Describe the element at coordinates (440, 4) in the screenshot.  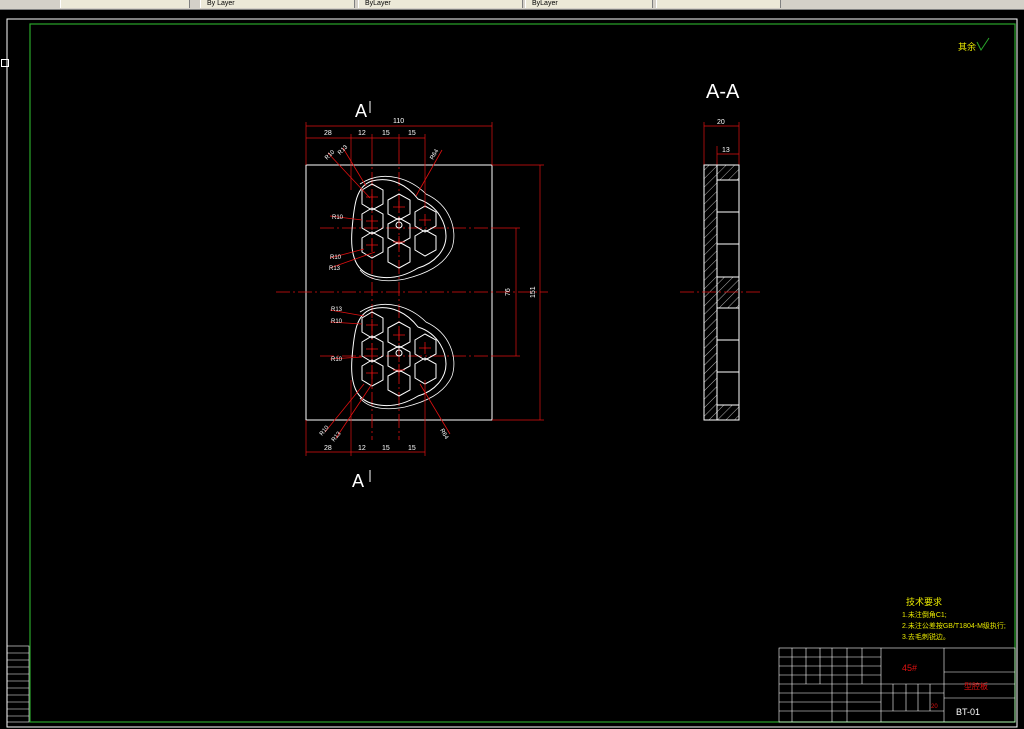
I see `linetype-dropdown: ByLayer` at that location.